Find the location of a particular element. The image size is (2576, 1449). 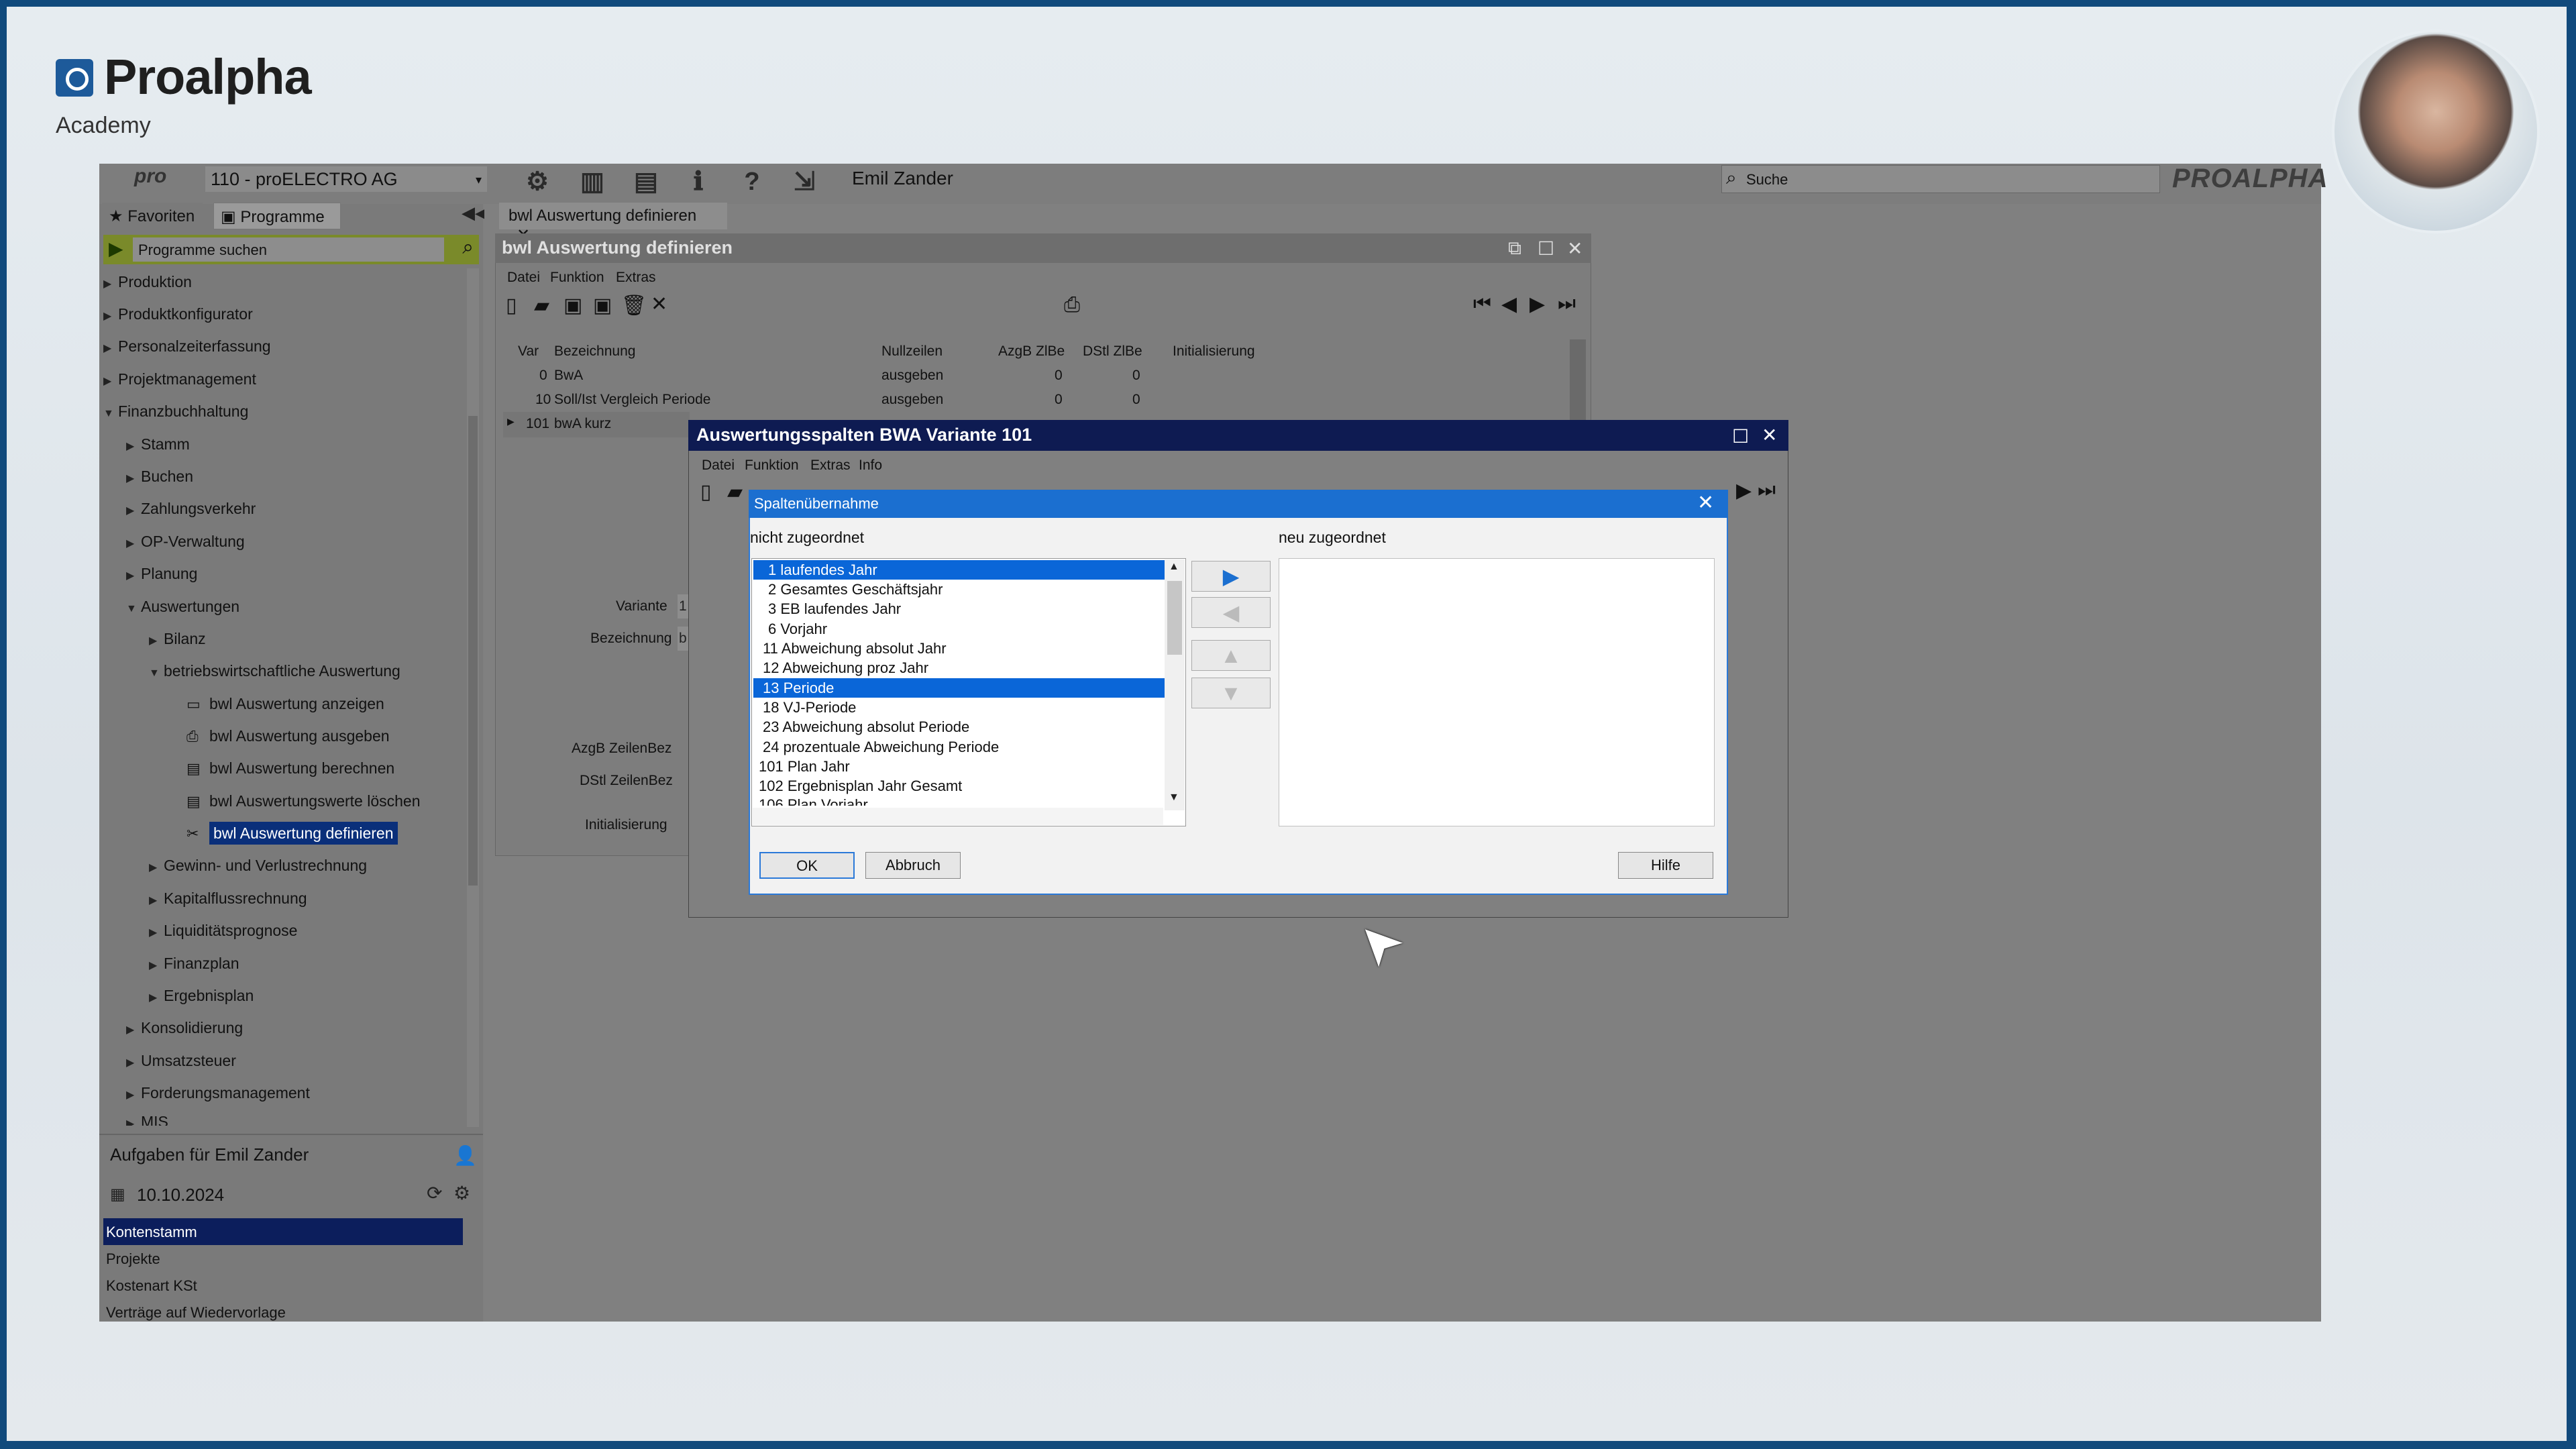

tree-item: ▶ Bilanz is located at coordinates (177, 638).